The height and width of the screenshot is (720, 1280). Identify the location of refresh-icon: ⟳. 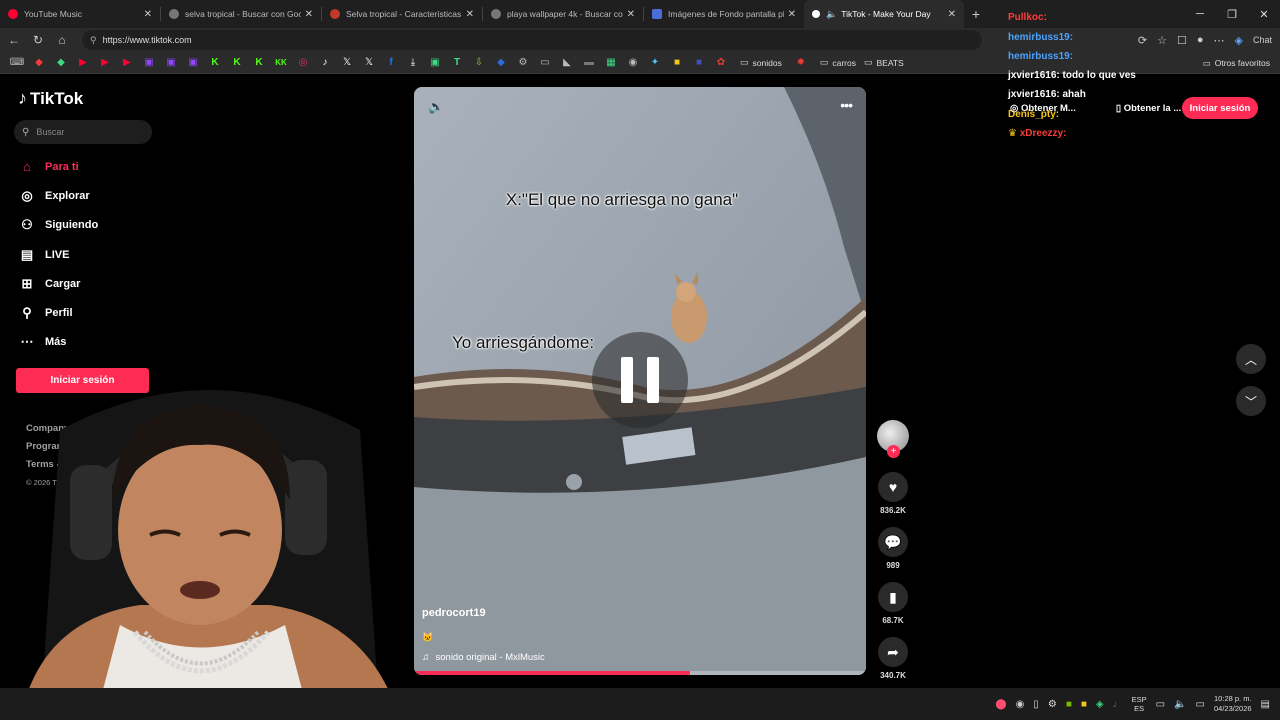
(1142, 40).